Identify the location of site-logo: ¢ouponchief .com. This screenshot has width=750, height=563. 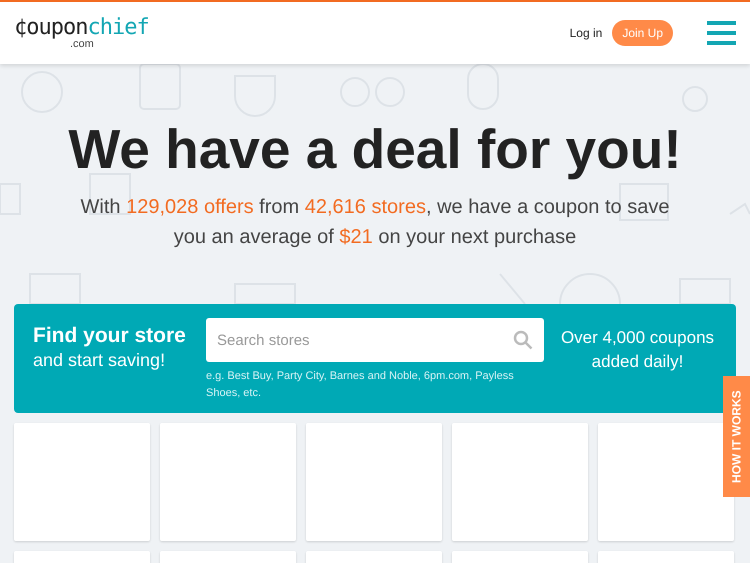
(81, 33).